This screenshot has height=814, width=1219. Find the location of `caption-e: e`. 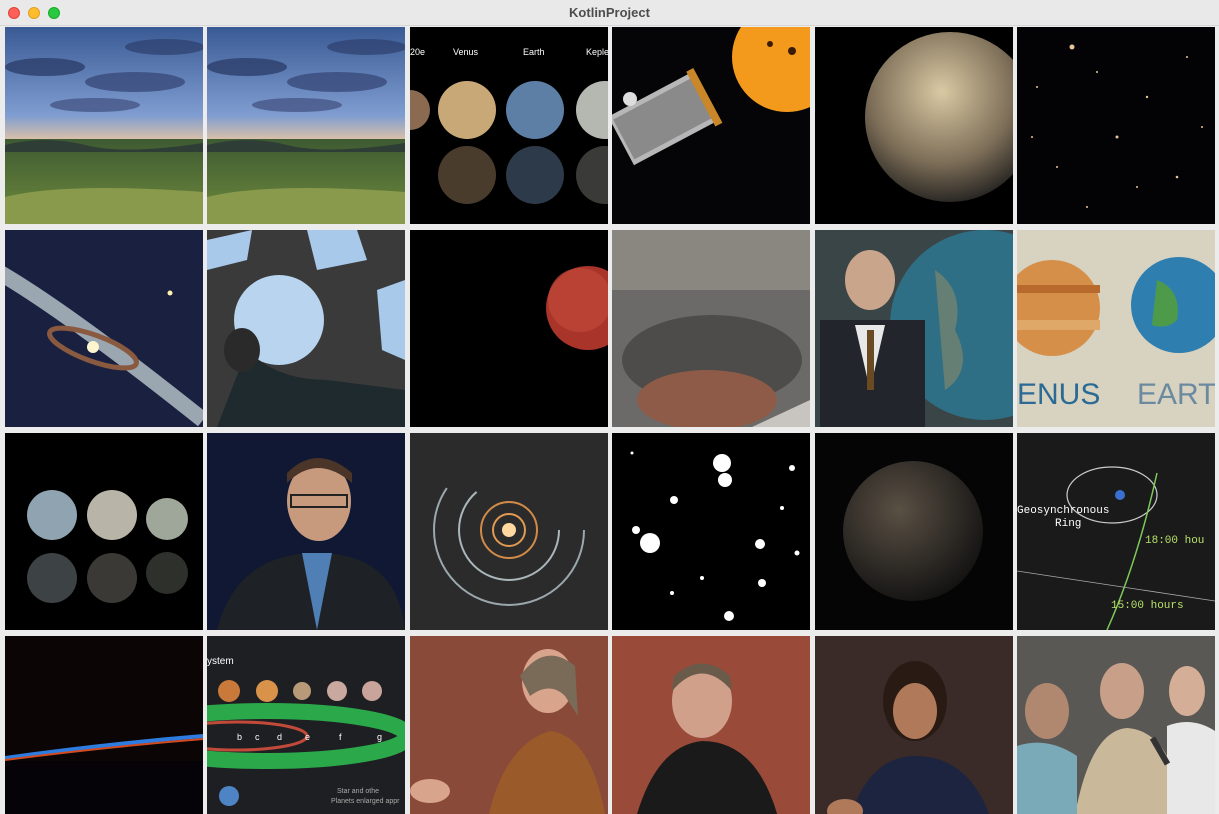

caption-e: e is located at coordinates (307, 737).